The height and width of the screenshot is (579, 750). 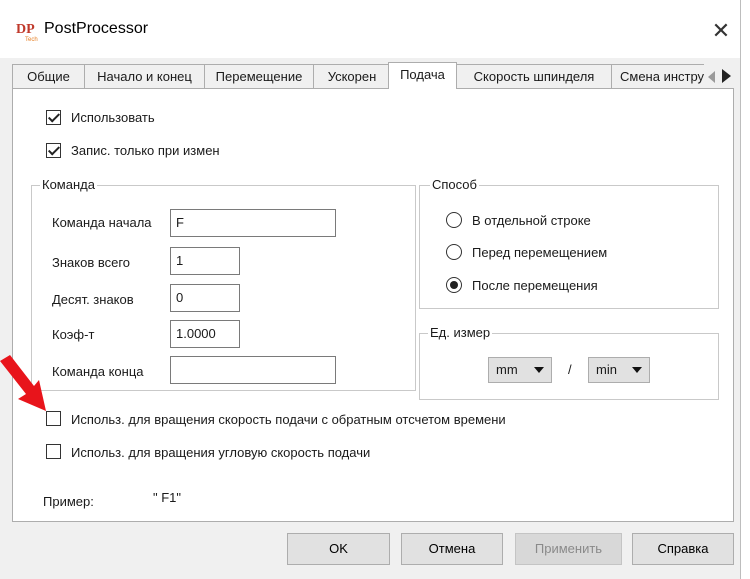 What do you see at coordinates (253, 370) in the screenshot?
I see `end-command-input` at bounding box center [253, 370].